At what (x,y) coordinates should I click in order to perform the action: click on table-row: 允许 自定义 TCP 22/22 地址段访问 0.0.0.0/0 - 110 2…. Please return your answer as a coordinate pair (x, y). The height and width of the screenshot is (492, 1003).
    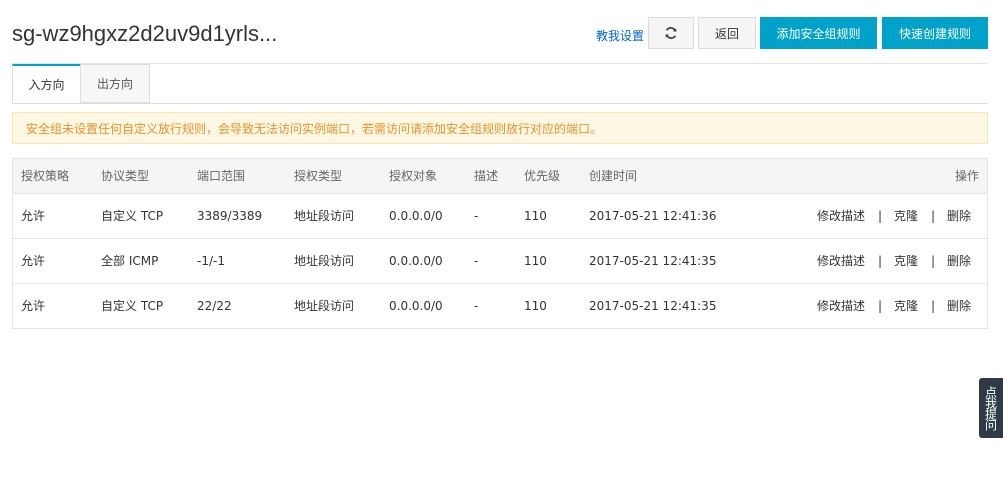
    Looking at the image, I should click on (500, 306).